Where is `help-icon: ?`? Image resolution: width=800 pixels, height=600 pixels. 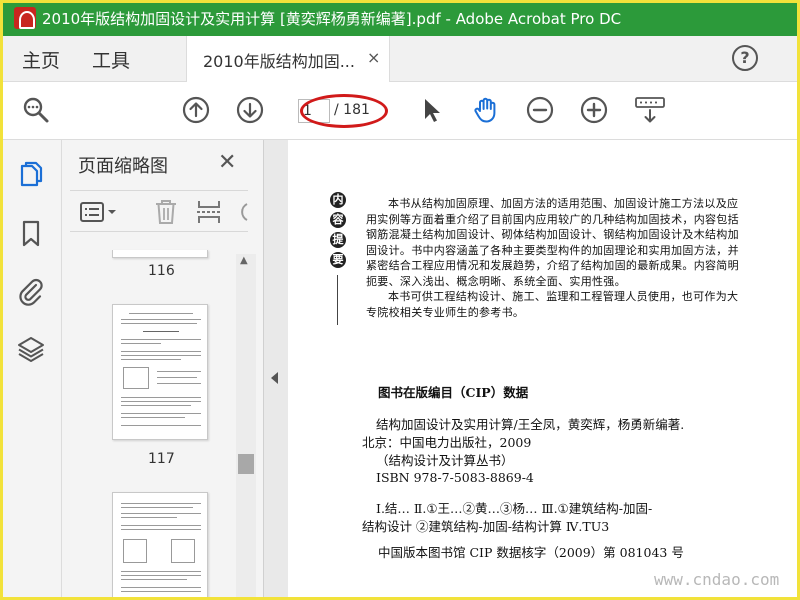
help-icon: ? is located at coordinates (745, 58).